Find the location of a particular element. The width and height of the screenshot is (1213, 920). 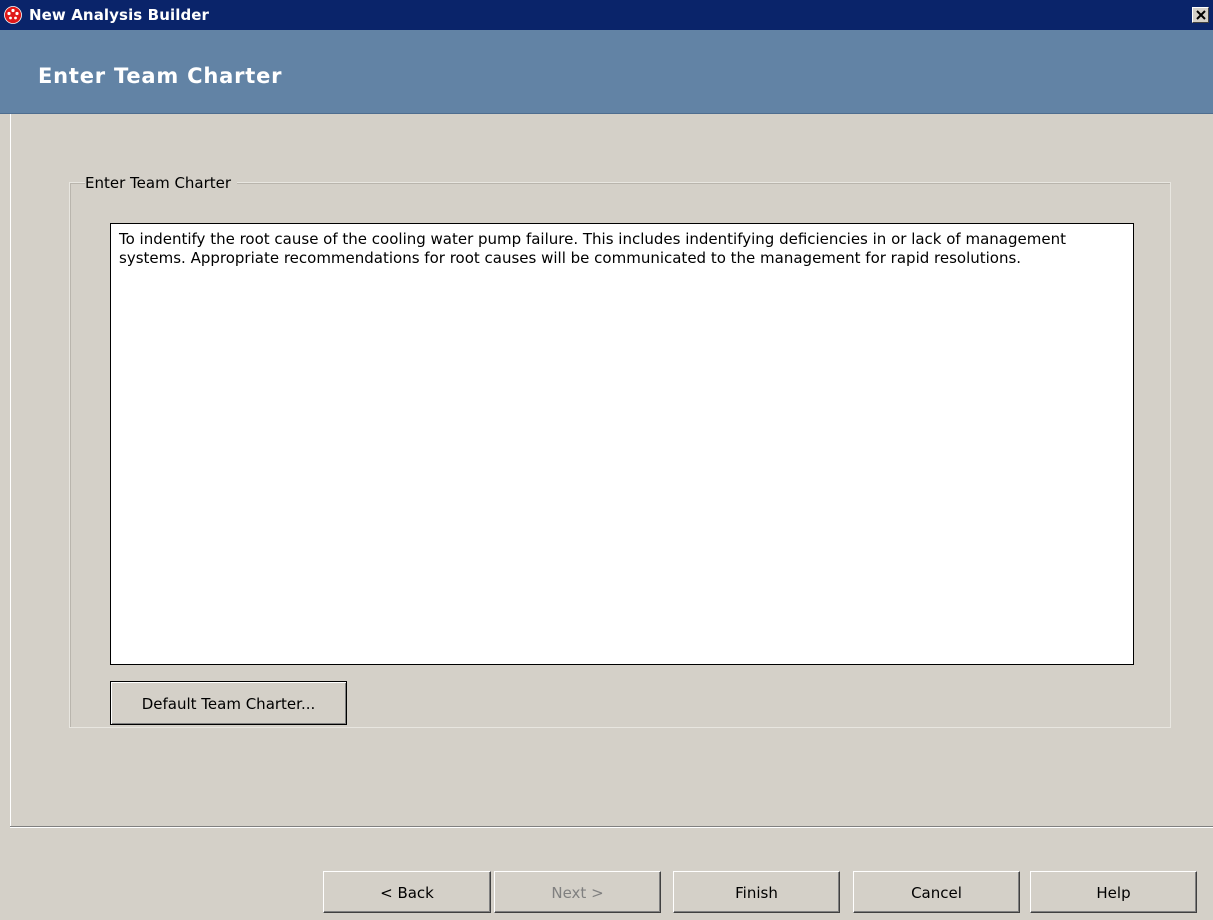

page-title: Enter Team Charter is located at coordinates (160, 76).